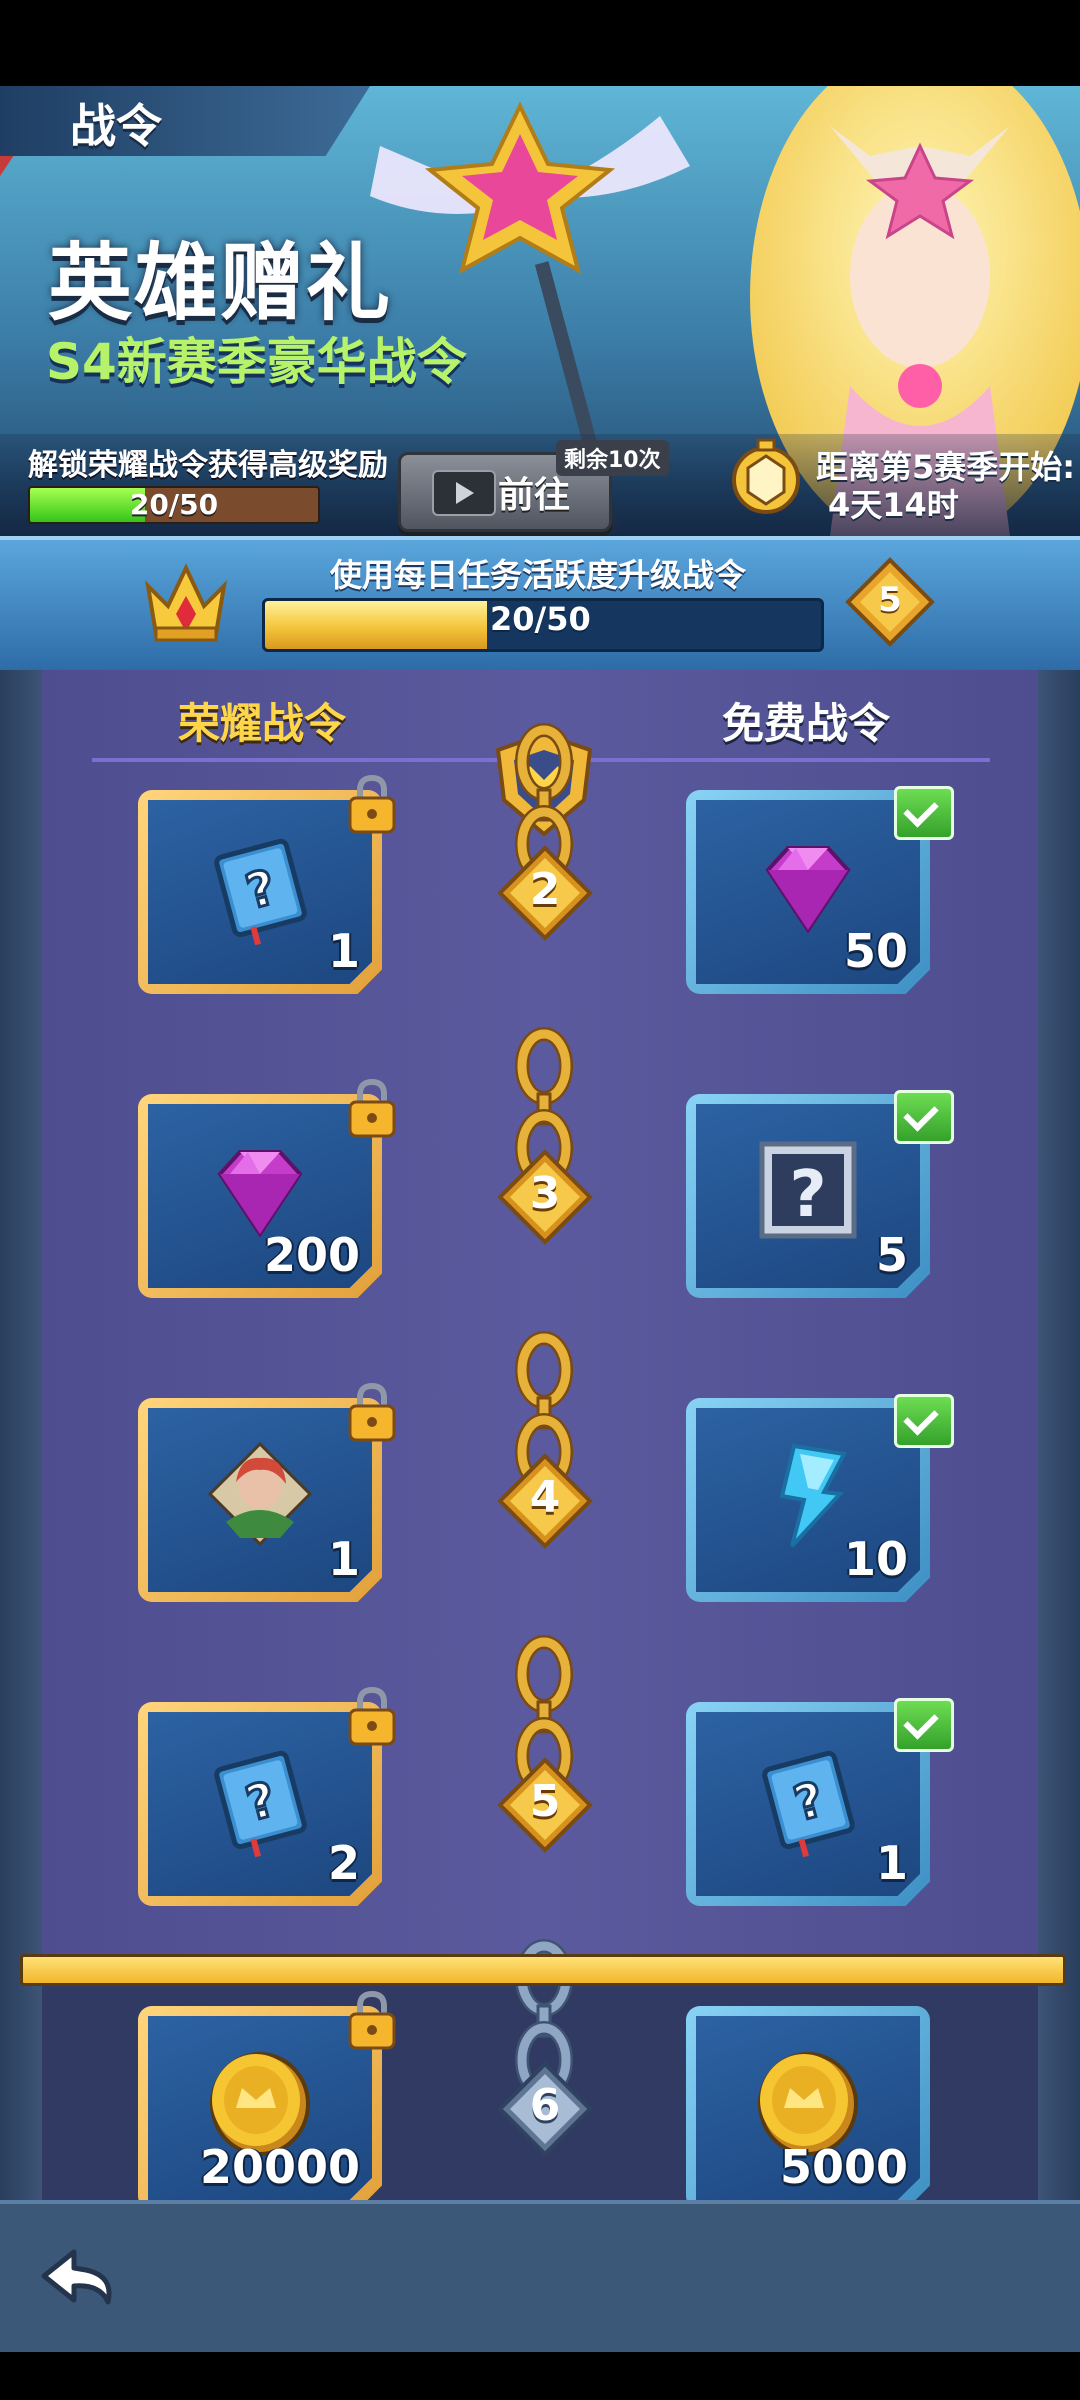  What do you see at coordinates (890, 600) in the screenshot?
I see `current-level: 5` at bounding box center [890, 600].